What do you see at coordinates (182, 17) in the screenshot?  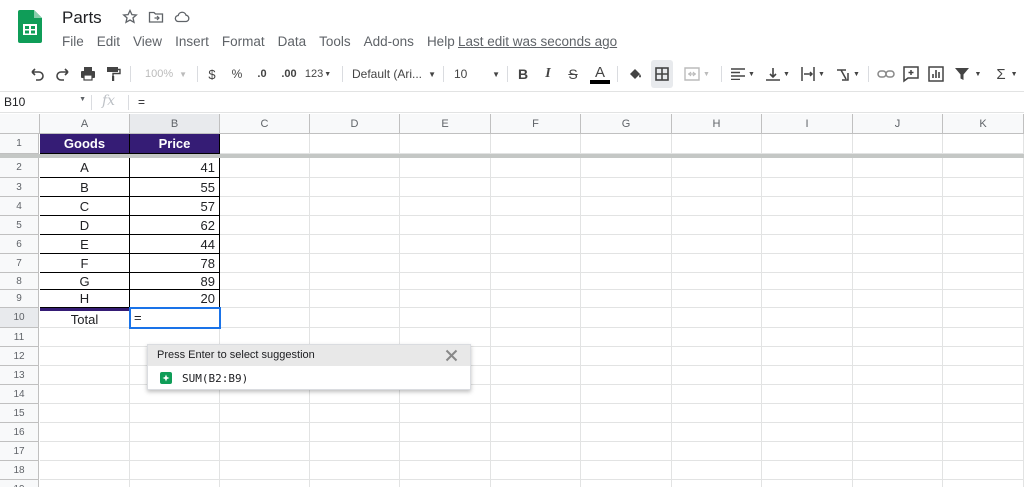 I see `cloud-saved-icon` at bounding box center [182, 17].